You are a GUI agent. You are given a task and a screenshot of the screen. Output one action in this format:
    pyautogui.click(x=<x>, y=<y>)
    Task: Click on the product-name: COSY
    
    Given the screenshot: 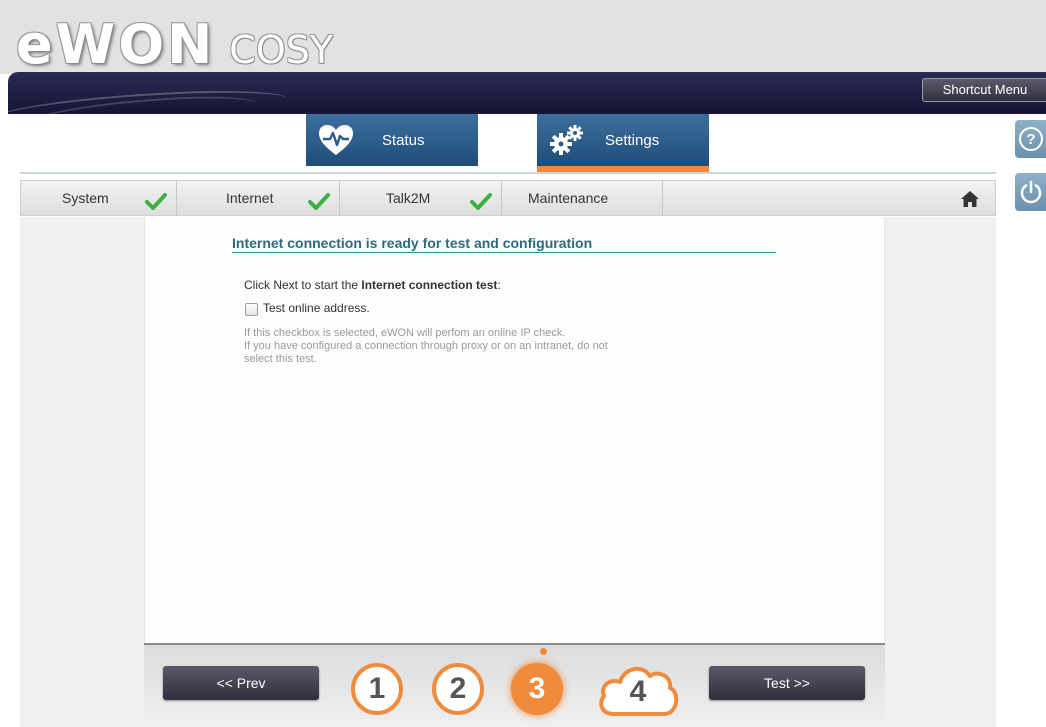 What is the action you would take?
    pyautogui.click(x=281, y=50)
    